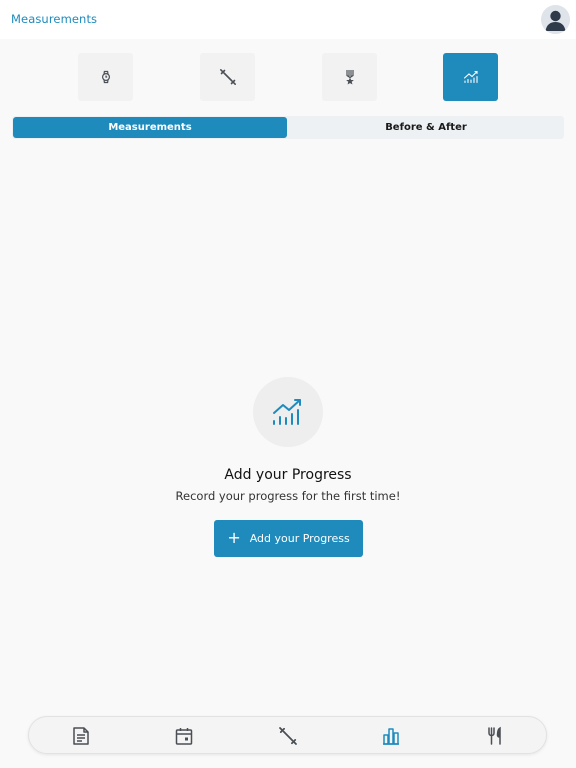  Describe the element at coordinates (426, 127) in the screenshot. I see `segment-before-after: Before & After` at that location.